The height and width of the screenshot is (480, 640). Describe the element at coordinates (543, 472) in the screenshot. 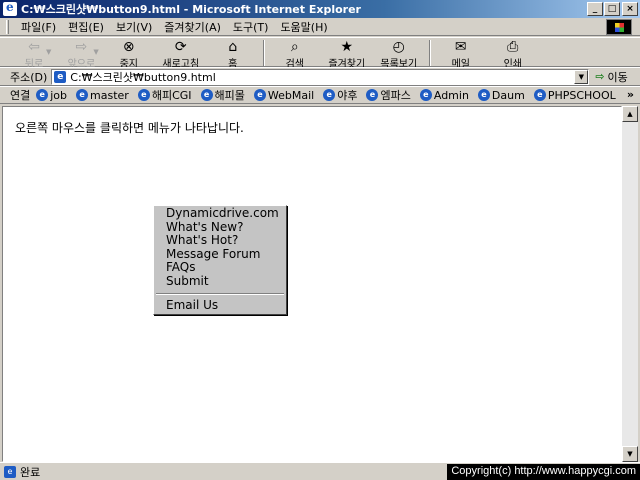

I see `copyright-banner: Copyright(c) http://www.happycgi.com` at that location.